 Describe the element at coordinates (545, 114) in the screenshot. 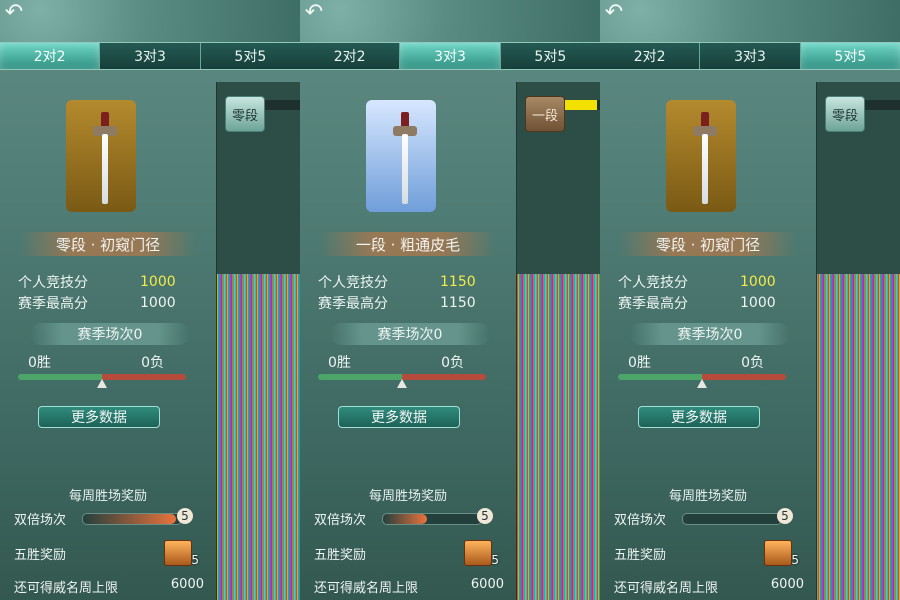

I see `rank-tag: 一段` at that location.